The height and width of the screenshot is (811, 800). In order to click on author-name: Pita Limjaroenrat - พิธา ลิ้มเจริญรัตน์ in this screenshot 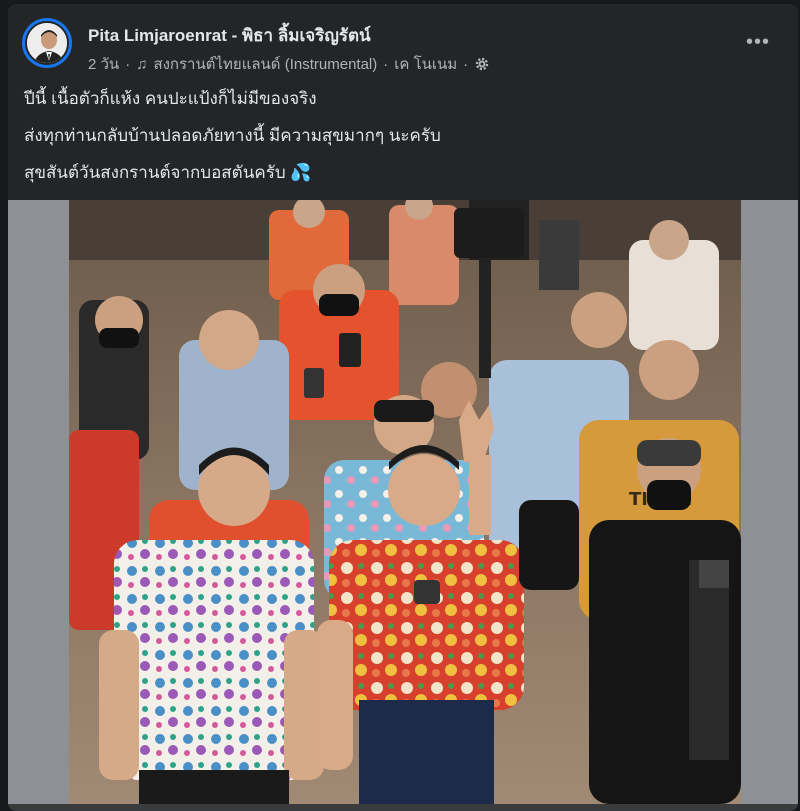, I will do `click(229, 35)`.